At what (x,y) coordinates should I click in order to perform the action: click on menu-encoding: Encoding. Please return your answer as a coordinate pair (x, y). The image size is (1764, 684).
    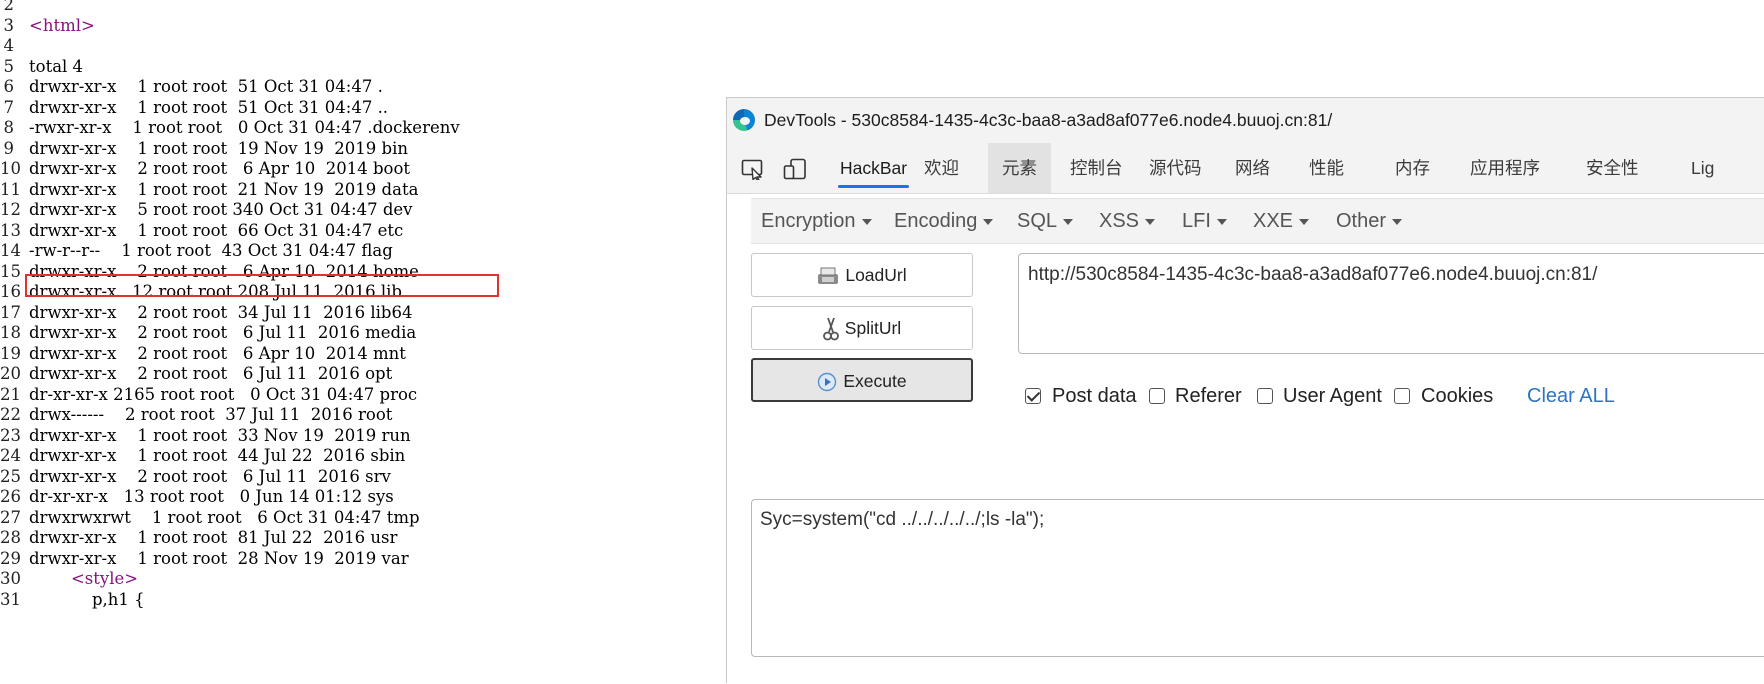
    Looking at the image, I should click on (944, 221).